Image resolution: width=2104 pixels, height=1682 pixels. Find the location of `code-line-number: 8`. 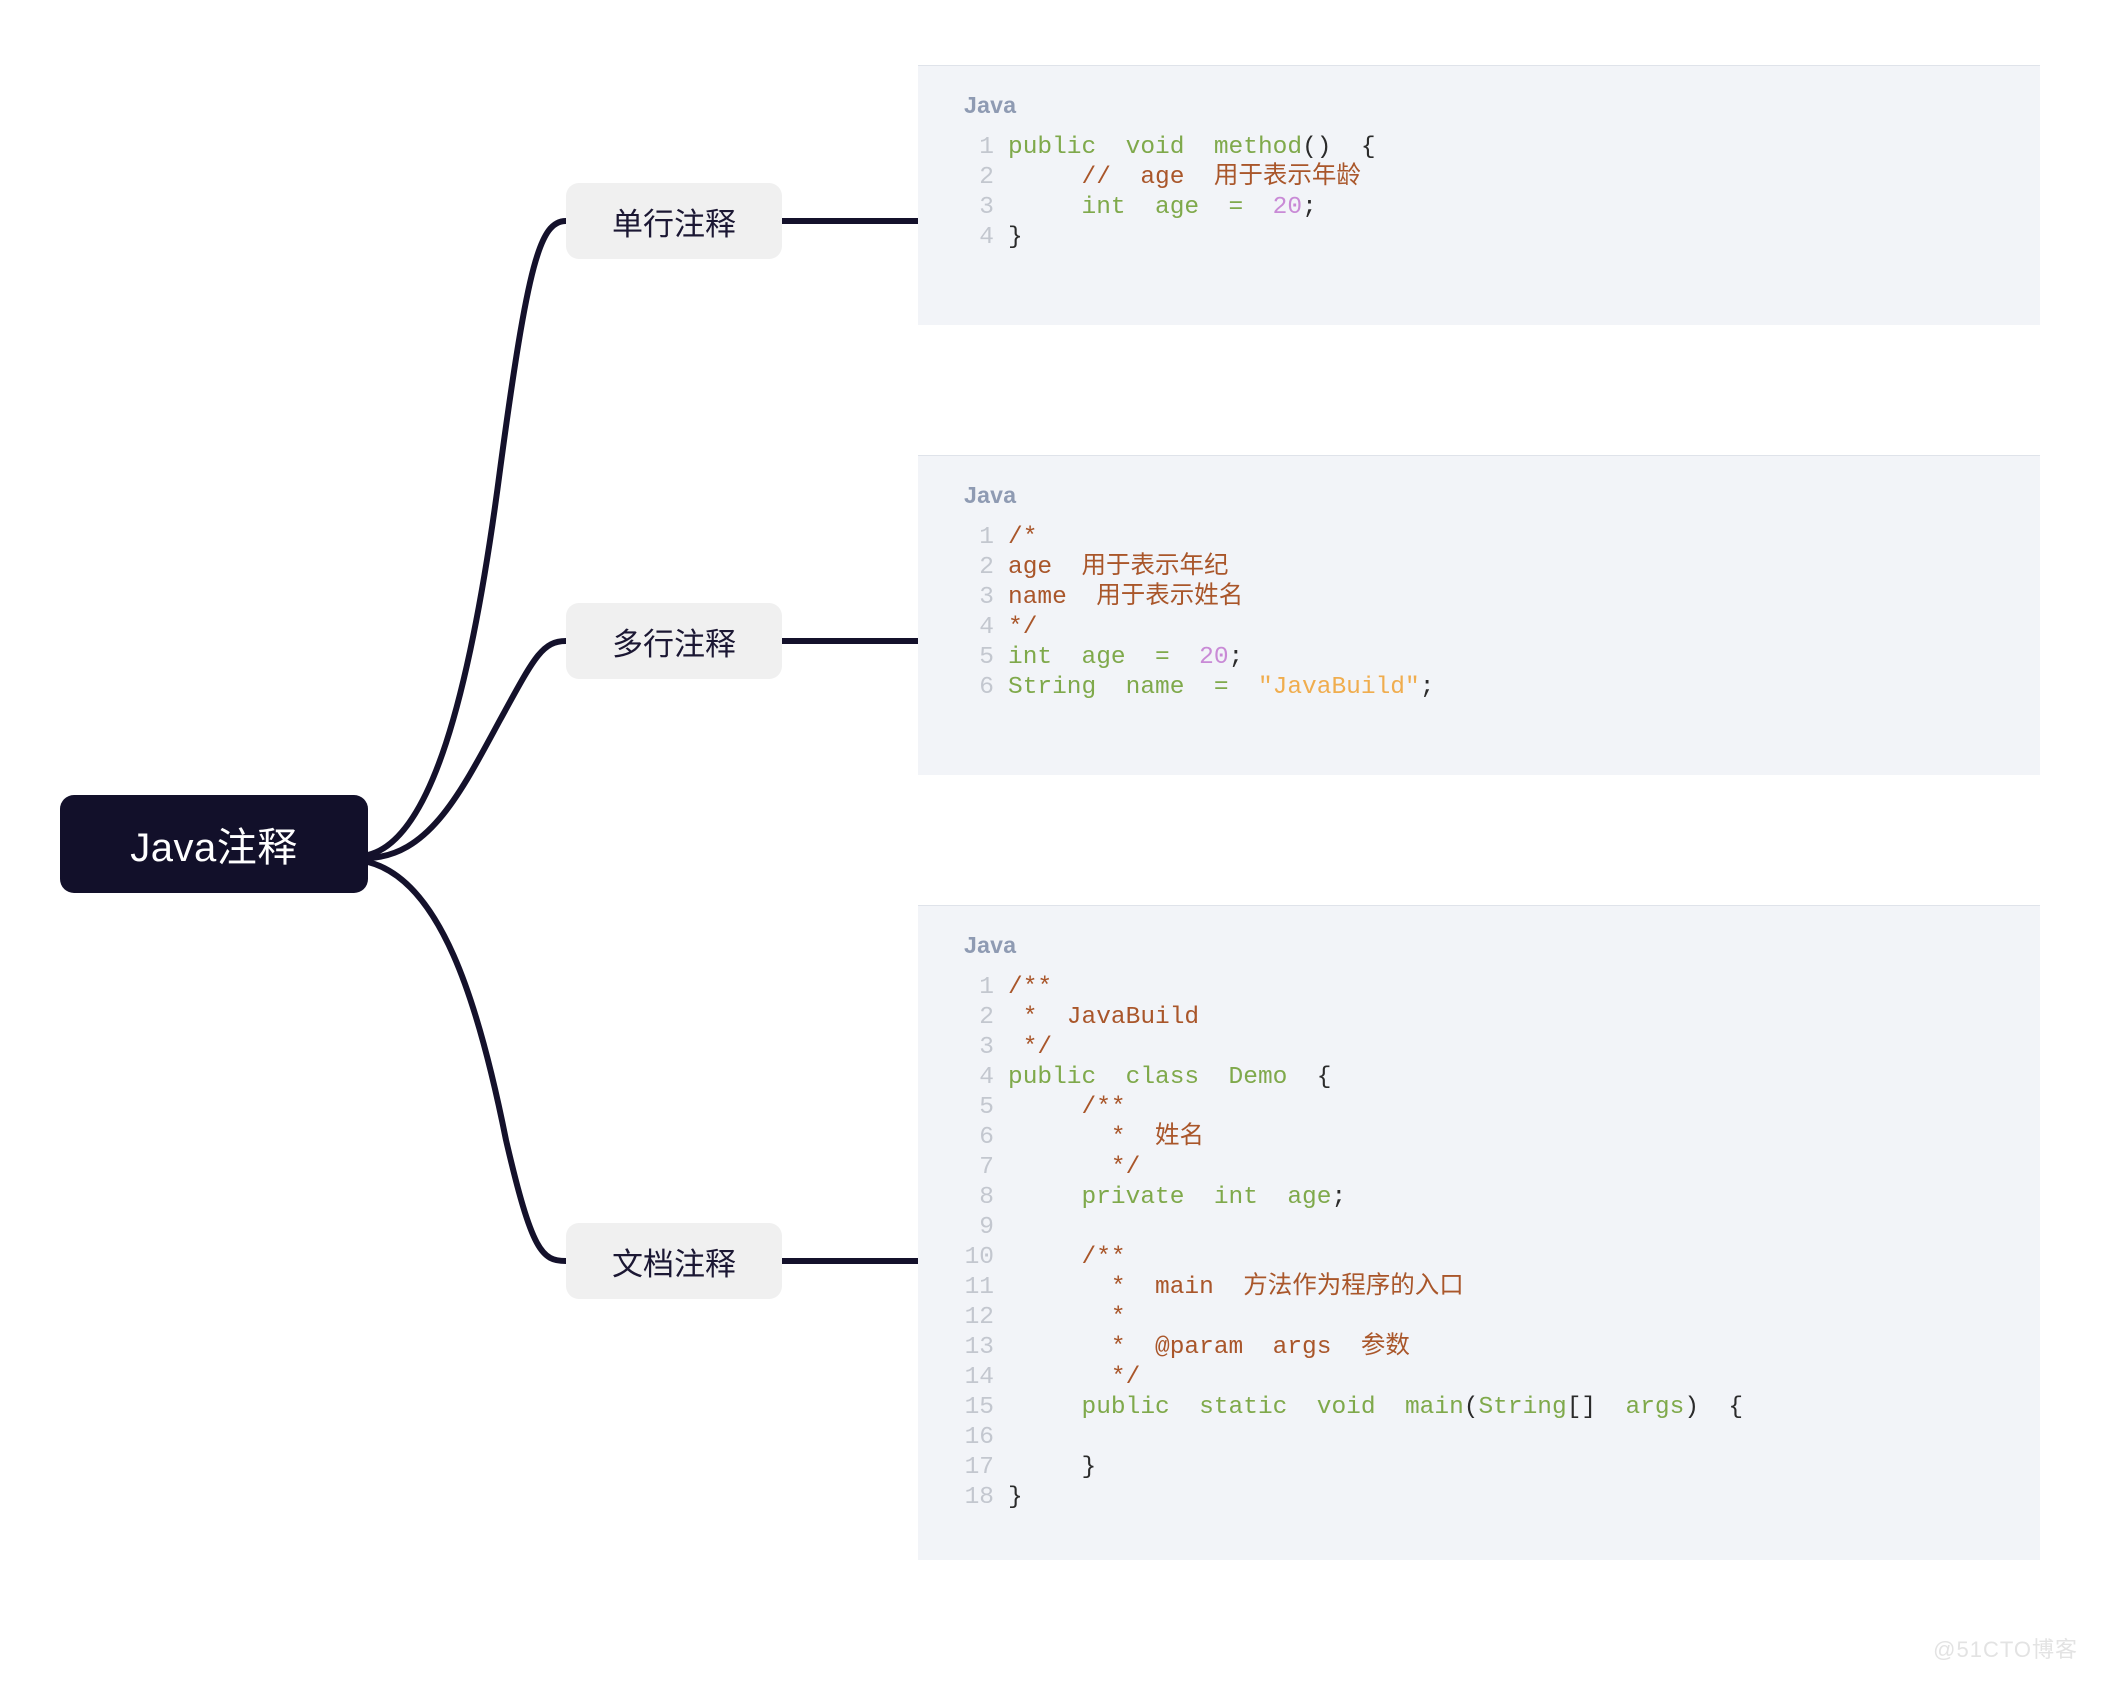

code-line-number: 8 is located at coordinates (986, 1197).